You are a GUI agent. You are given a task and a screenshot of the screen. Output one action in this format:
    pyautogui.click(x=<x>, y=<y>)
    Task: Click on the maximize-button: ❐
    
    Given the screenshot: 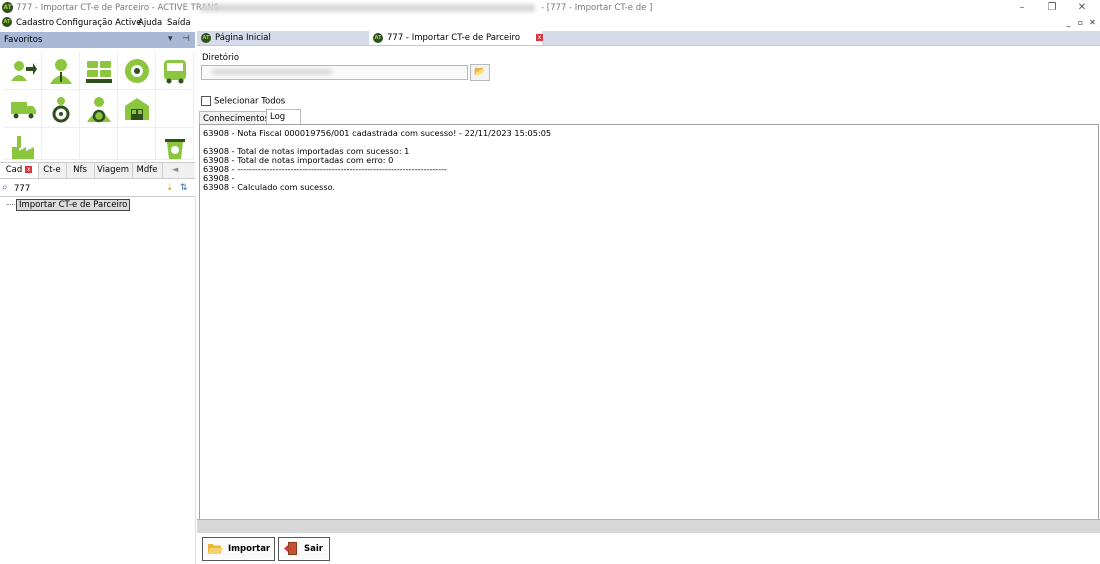 What is the action you would take?
    pyautogui.click(x=1052, y=8)
    